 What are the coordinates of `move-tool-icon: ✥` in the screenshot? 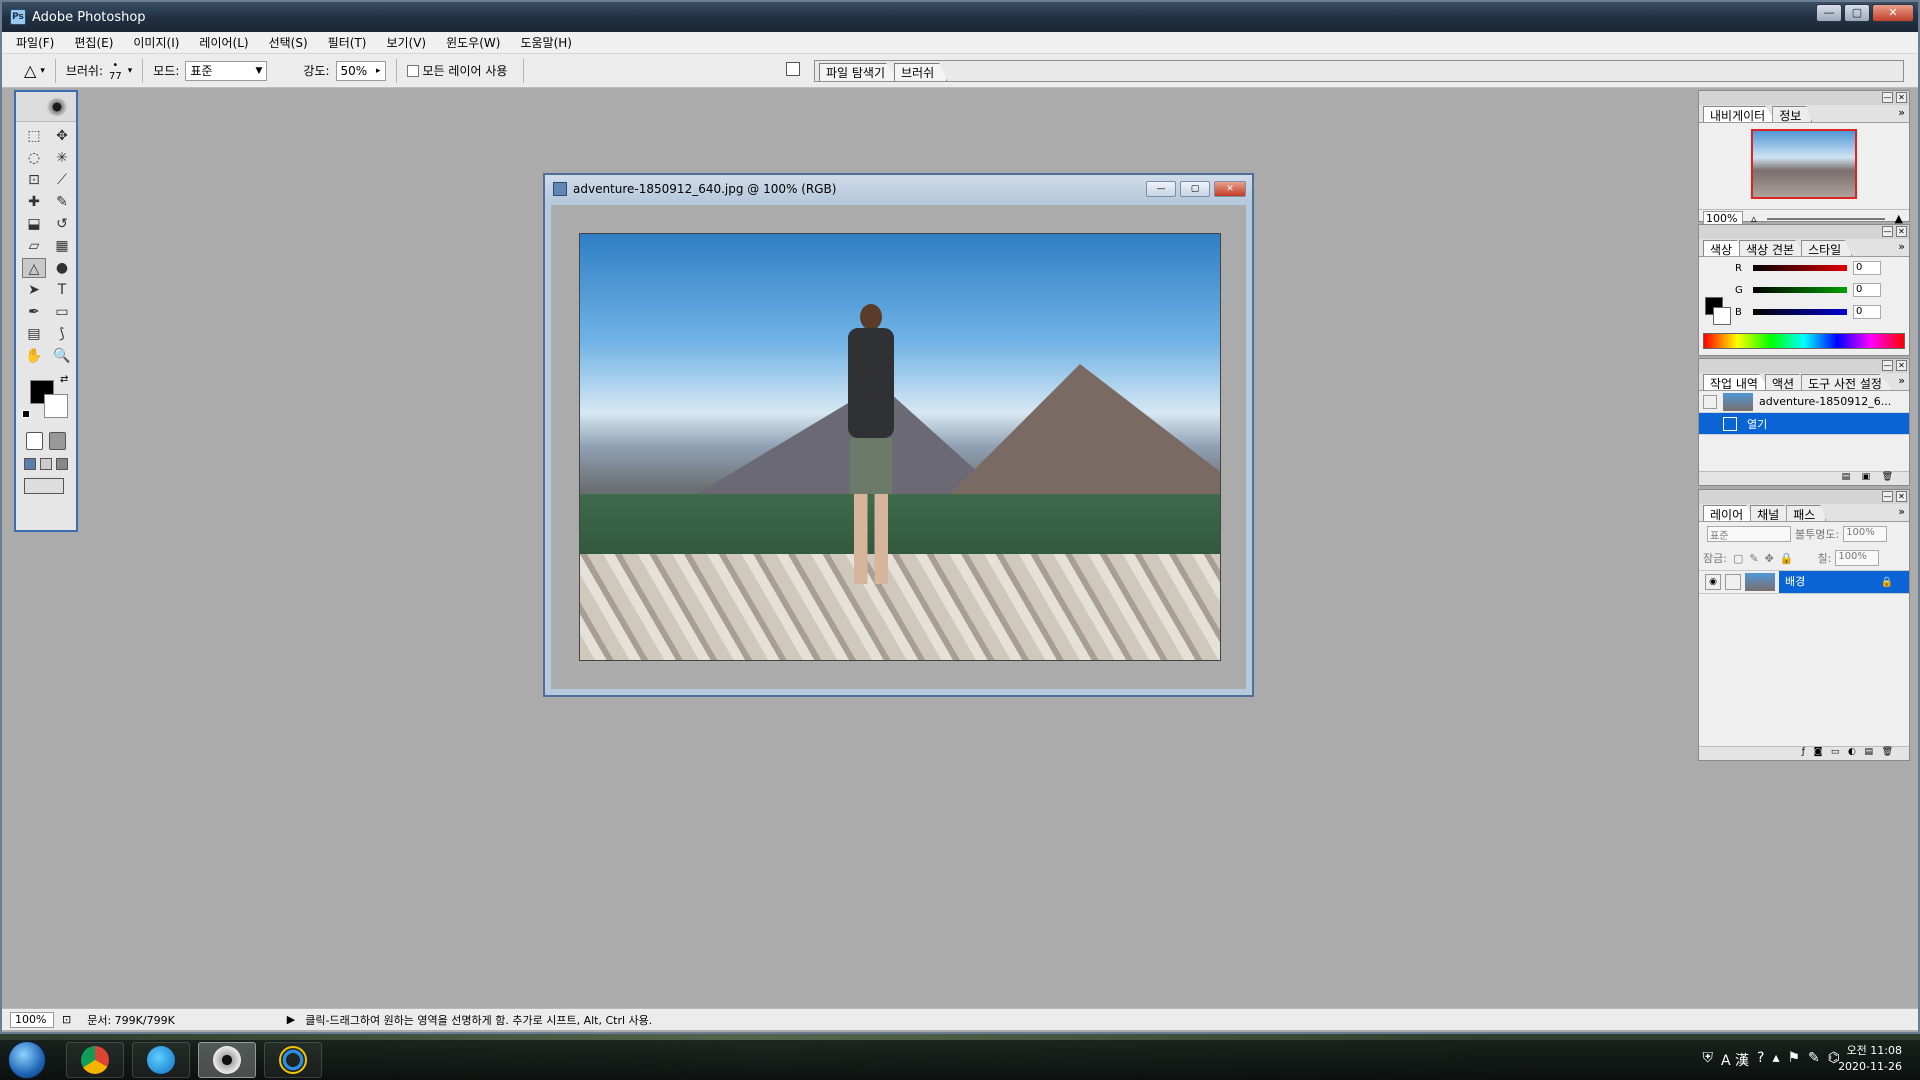 It's located at (62, 136).